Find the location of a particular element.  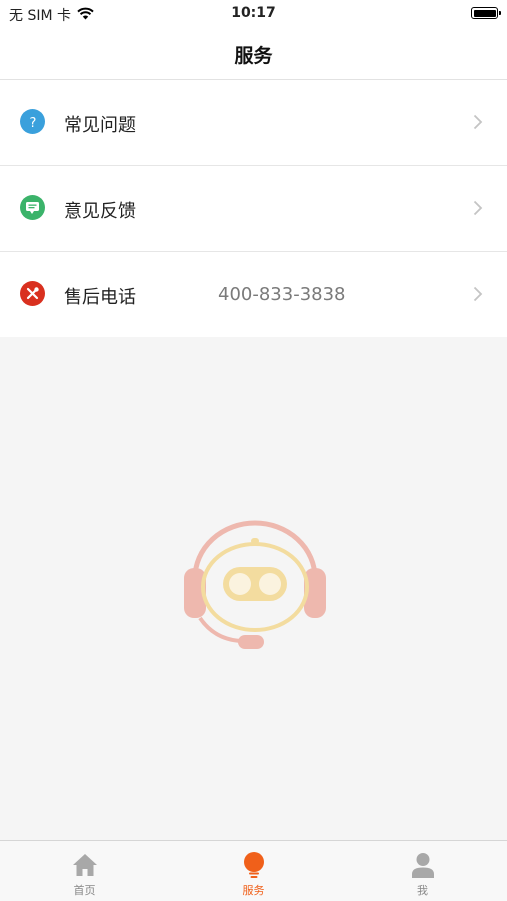

menu-item-aftersales-phone: 售后电话 400-833-3838 is located at coordinates (253, 294).